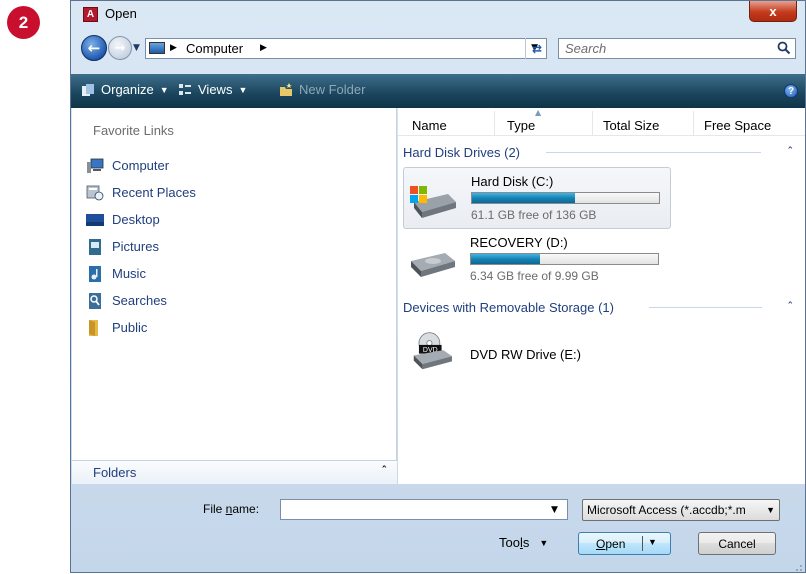 This screenshot has width=806, height=574. Describe the element at coordinates (433, 202) in the screenshot. I see `hard-disk-windows-icon` at that location.